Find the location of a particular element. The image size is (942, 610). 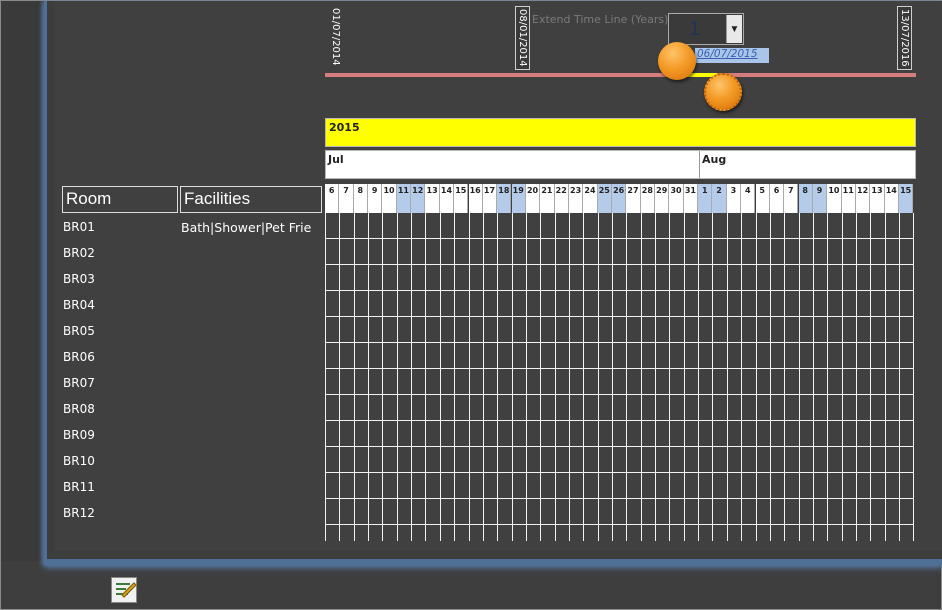

room-label: BR07 is located at coordinates (79, 383).